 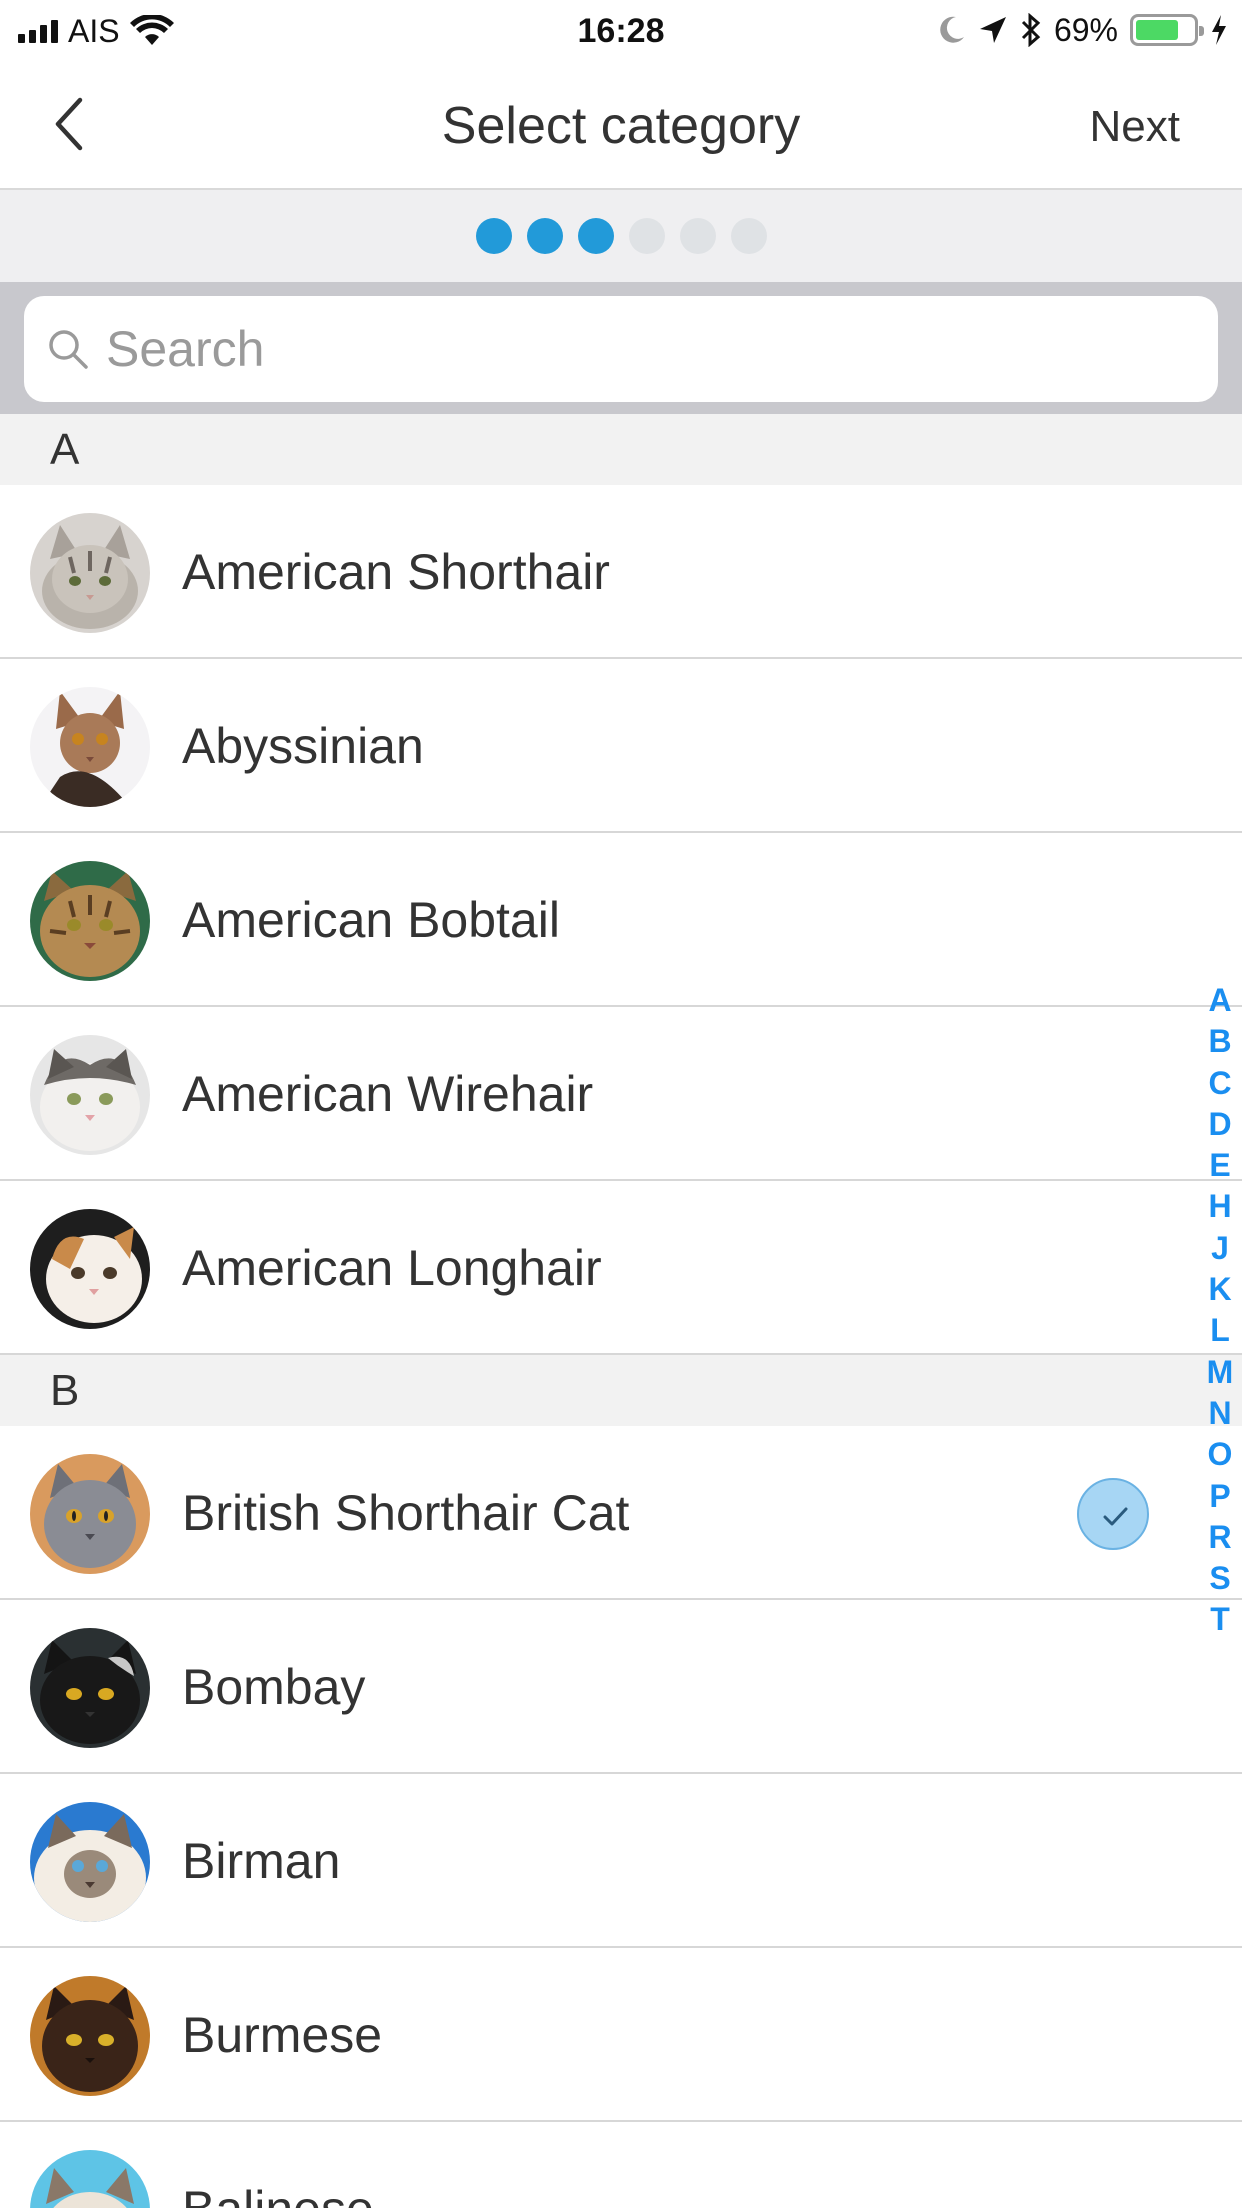 What do you see at coordinates (621, 1094) in the screenshot?
I see `list-item-american-wirehair: American Wirehair` at bounding box center [621, 1094].